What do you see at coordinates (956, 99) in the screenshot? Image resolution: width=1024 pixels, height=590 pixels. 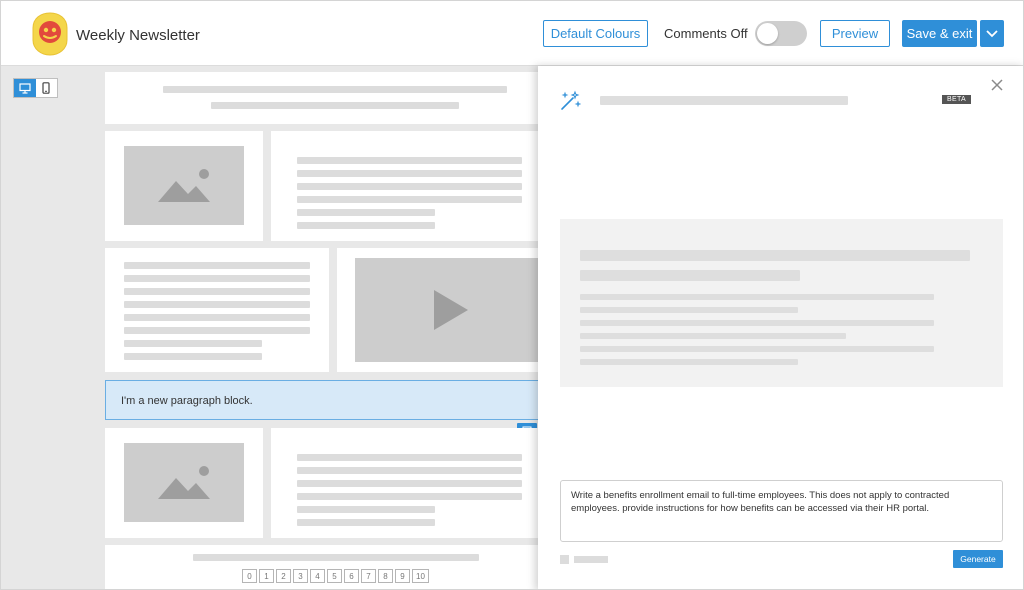 I see `beta-badge: BETA` at bounding box center [956, 99].